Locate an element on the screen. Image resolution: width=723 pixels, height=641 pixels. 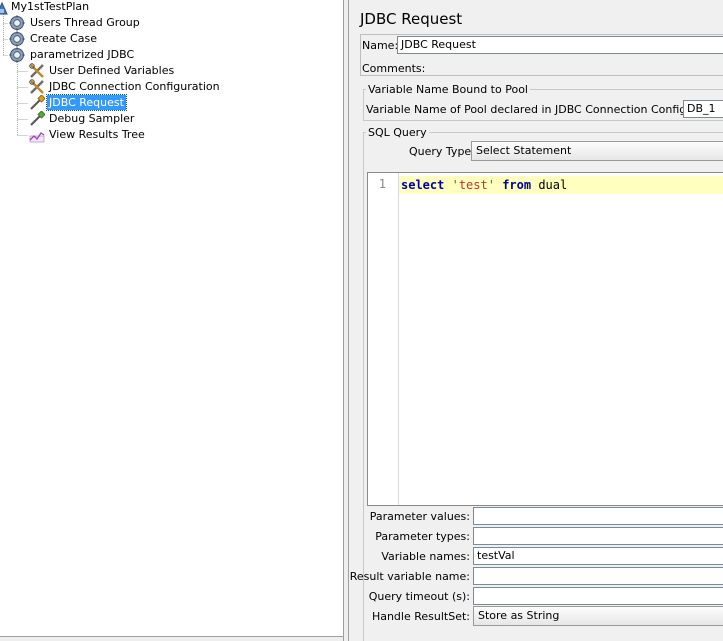
tree-item-parametrized-jdbc: parametrized JDBC is located at coordinates (68, 55).